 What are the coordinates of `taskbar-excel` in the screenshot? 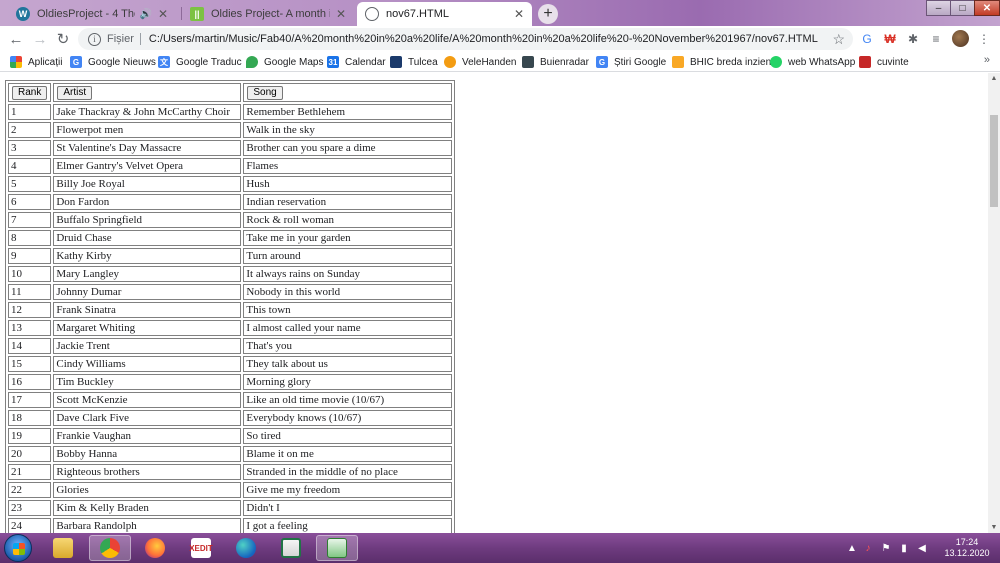 It's located at (291, 548).